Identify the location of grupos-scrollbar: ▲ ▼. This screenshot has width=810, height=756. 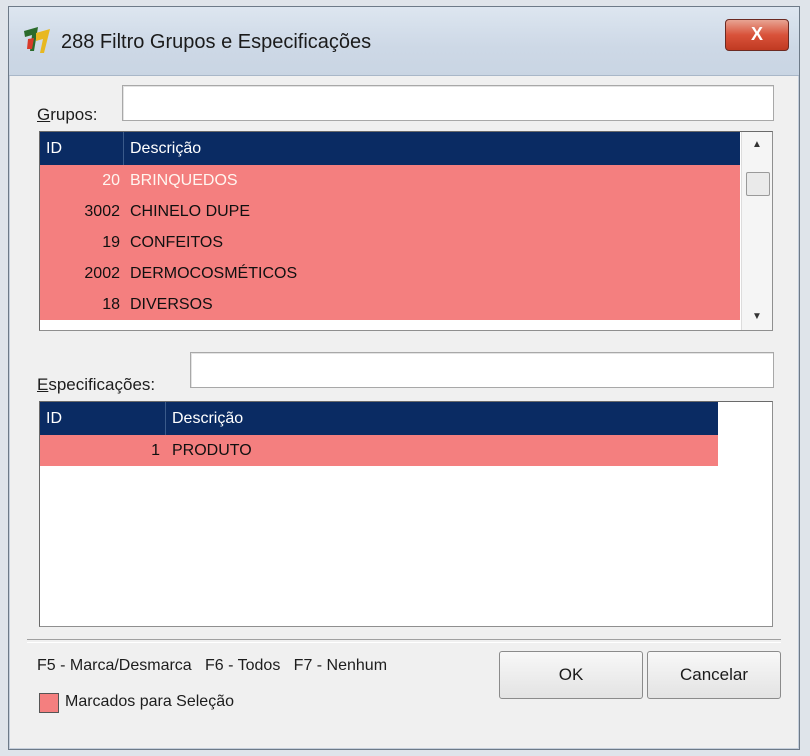
(756, 231).